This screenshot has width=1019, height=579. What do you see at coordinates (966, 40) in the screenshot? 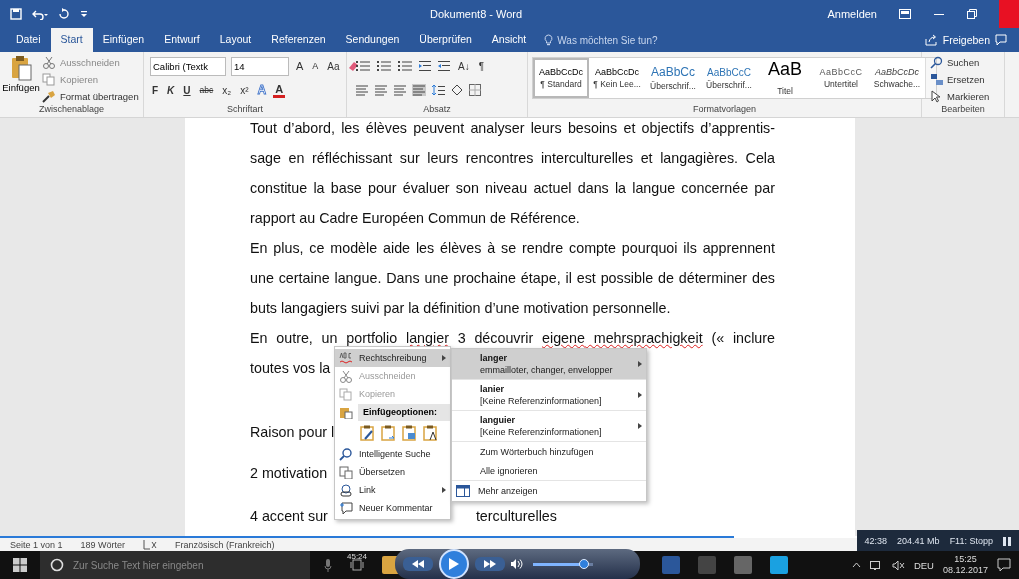
I see `share-button: Freigeben` at bounding box center [966, 40].